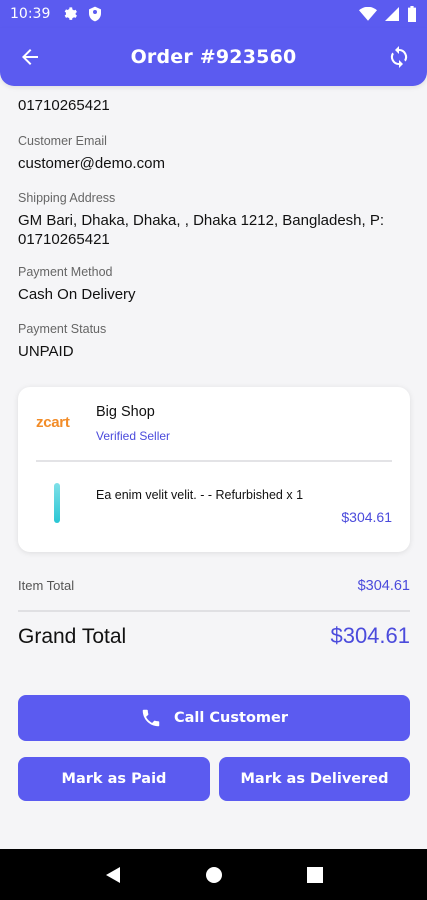 Image resolution: width=427 pixels, height=900 pixels. Describe the element at coordinates (46, 585) in the screenshot. I see `item-total-label: Item Total` at that location.